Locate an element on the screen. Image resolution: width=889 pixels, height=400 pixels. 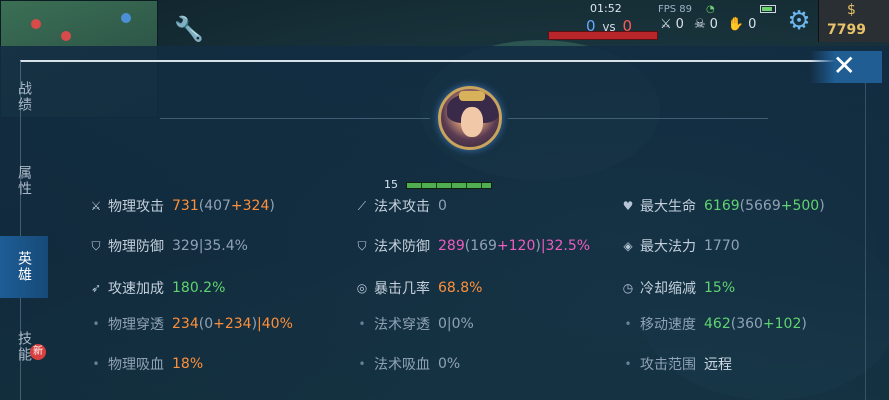
stat-value: 0% is located at coordinates (449, 364).